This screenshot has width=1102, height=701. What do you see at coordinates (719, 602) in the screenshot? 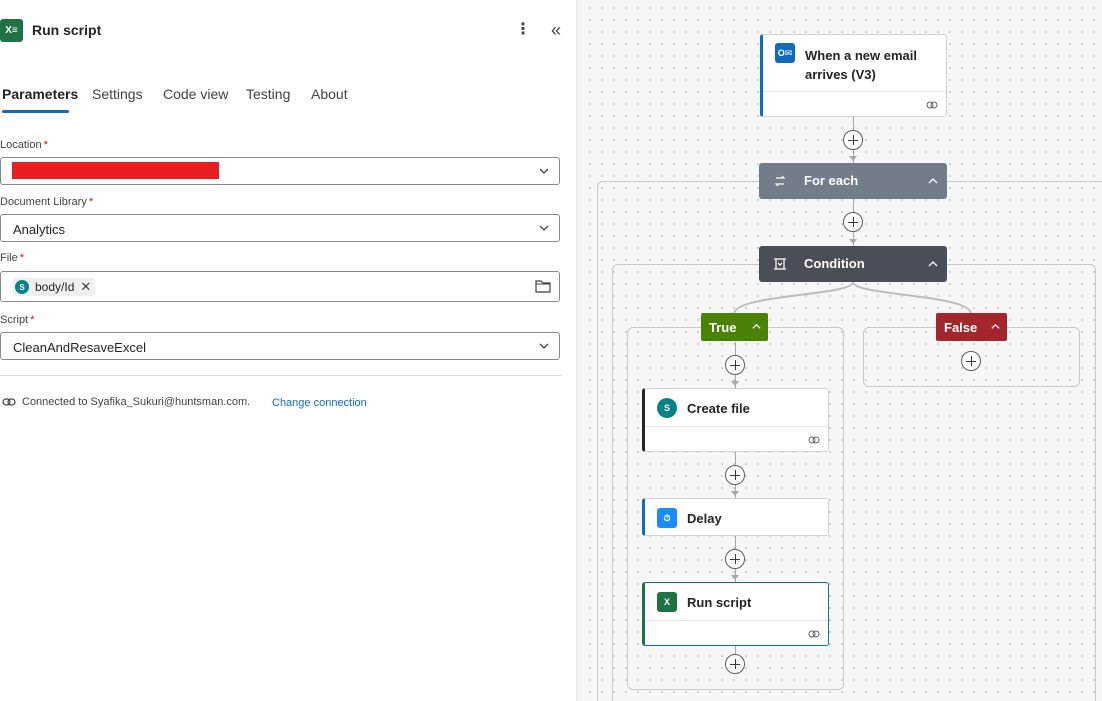
I see `run-script-title: Run script` at bounding box center [719, 602].